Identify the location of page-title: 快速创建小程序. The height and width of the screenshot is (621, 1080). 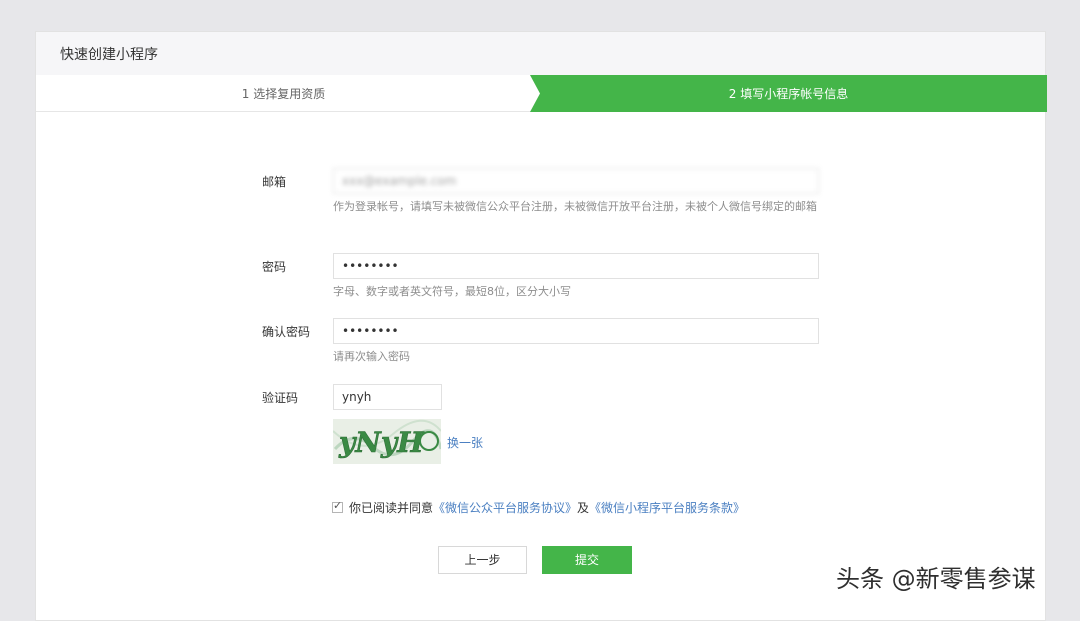
(109, 55).